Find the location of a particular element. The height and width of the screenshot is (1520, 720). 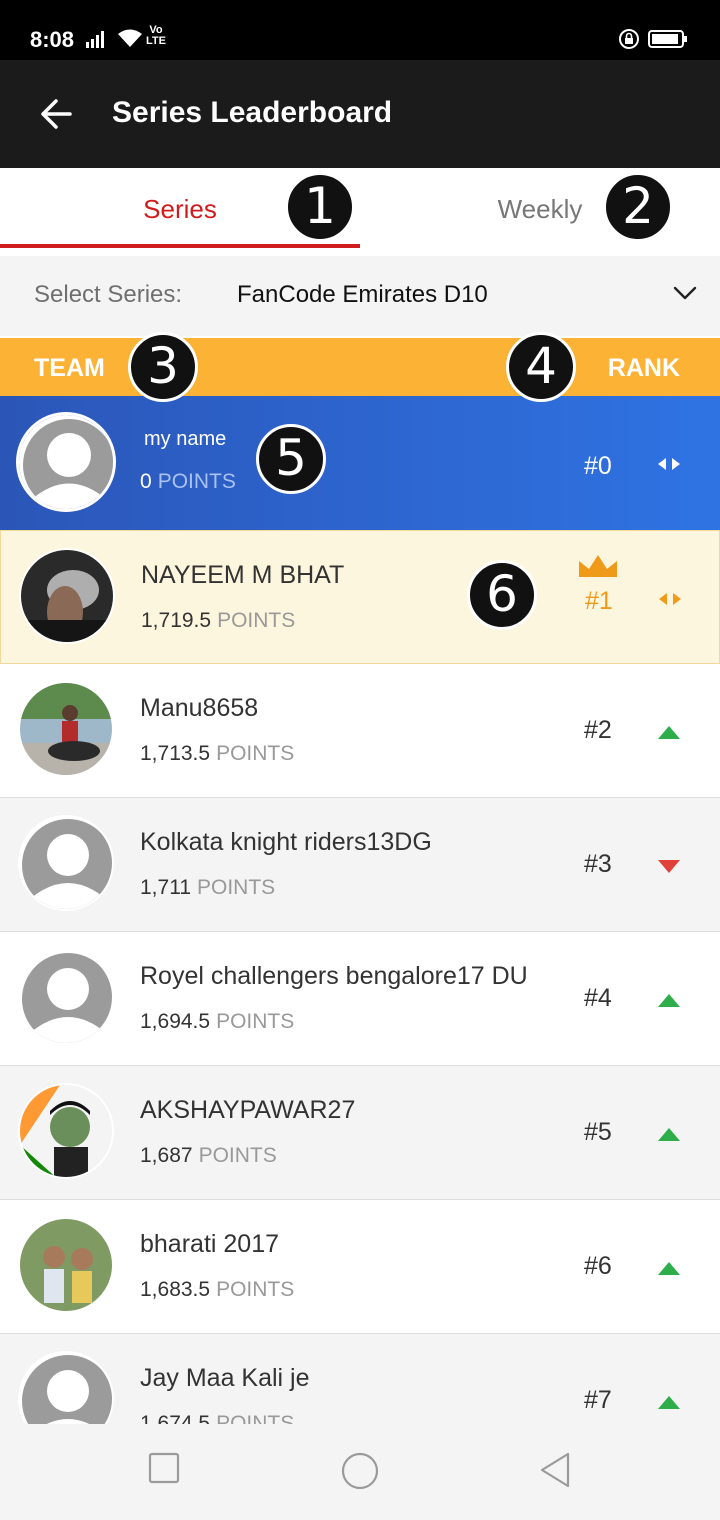

player-points: 1,719.5 POINTS is located at coordinates (218, 621).